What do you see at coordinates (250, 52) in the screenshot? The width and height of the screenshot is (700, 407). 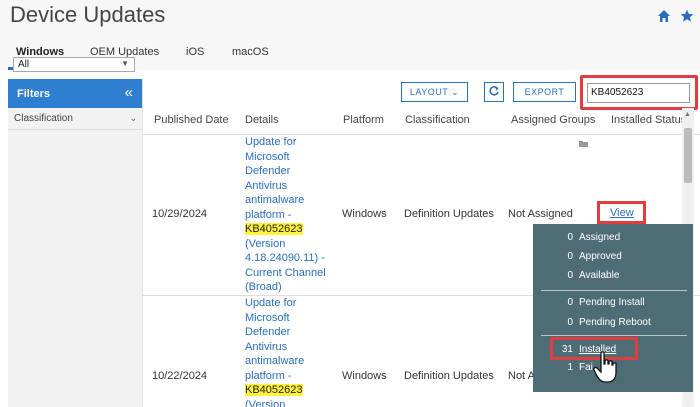 I see `tab-macos: macOS` at bounding box center [250, 52].